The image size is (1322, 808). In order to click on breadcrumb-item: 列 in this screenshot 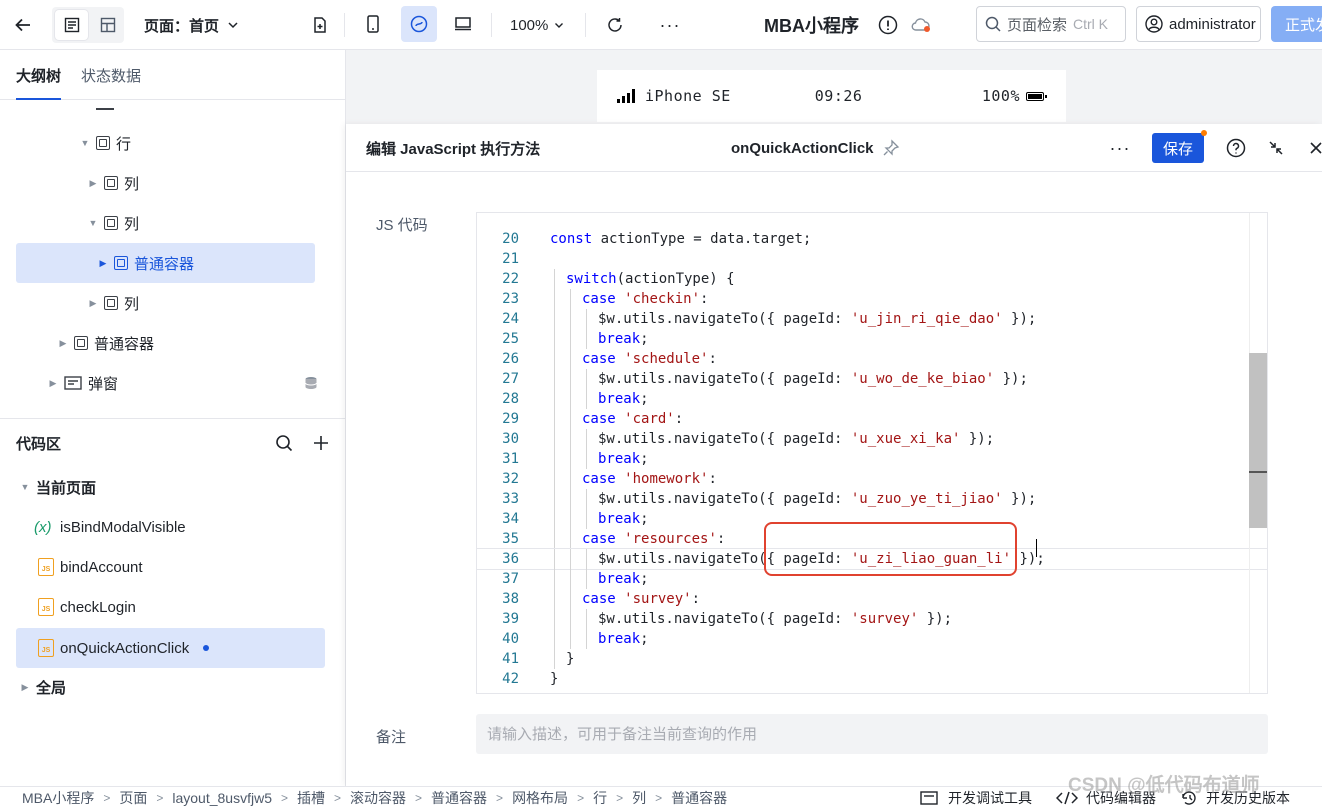, I will do `click(639, 798)`.